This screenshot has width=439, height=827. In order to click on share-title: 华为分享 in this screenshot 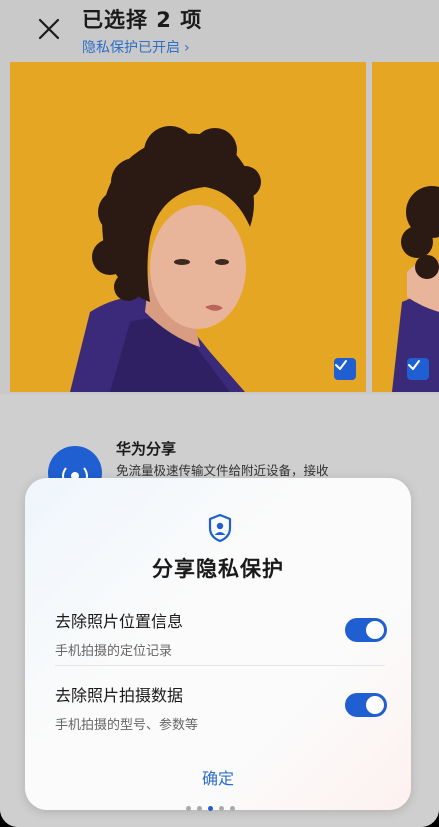, I will do `click(146, 449)`.